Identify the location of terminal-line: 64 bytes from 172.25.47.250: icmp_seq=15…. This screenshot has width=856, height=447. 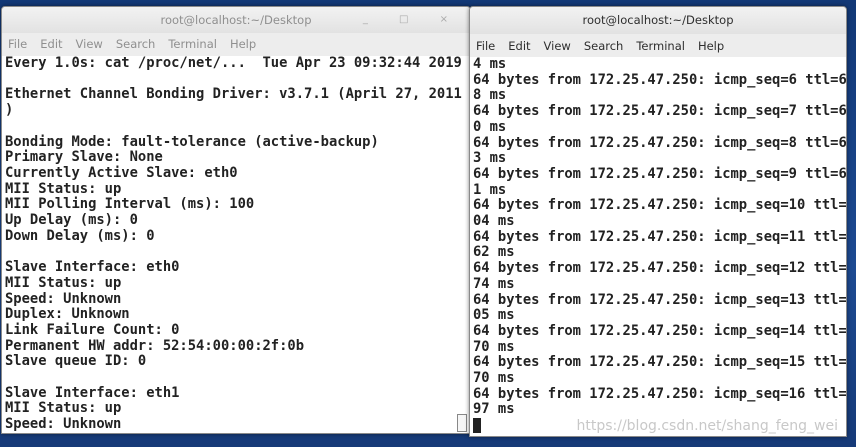
(659, 362).